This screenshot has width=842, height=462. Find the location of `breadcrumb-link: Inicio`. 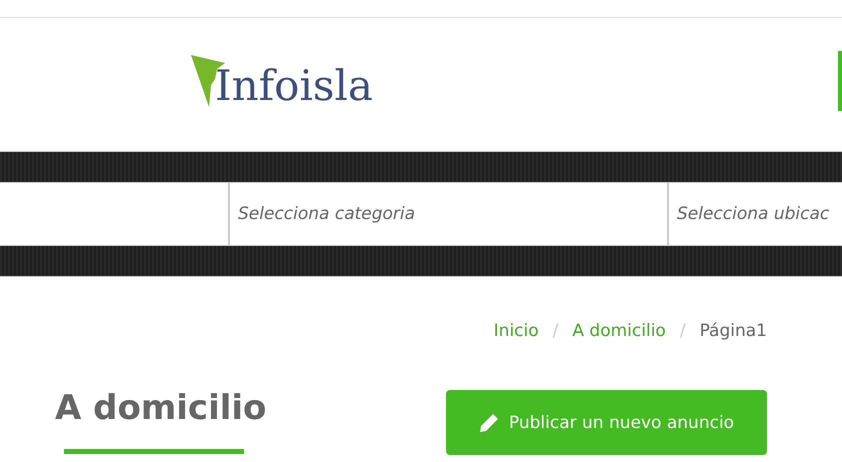

breadcrumb-link: Inicio is located at coordinates (516, 331).